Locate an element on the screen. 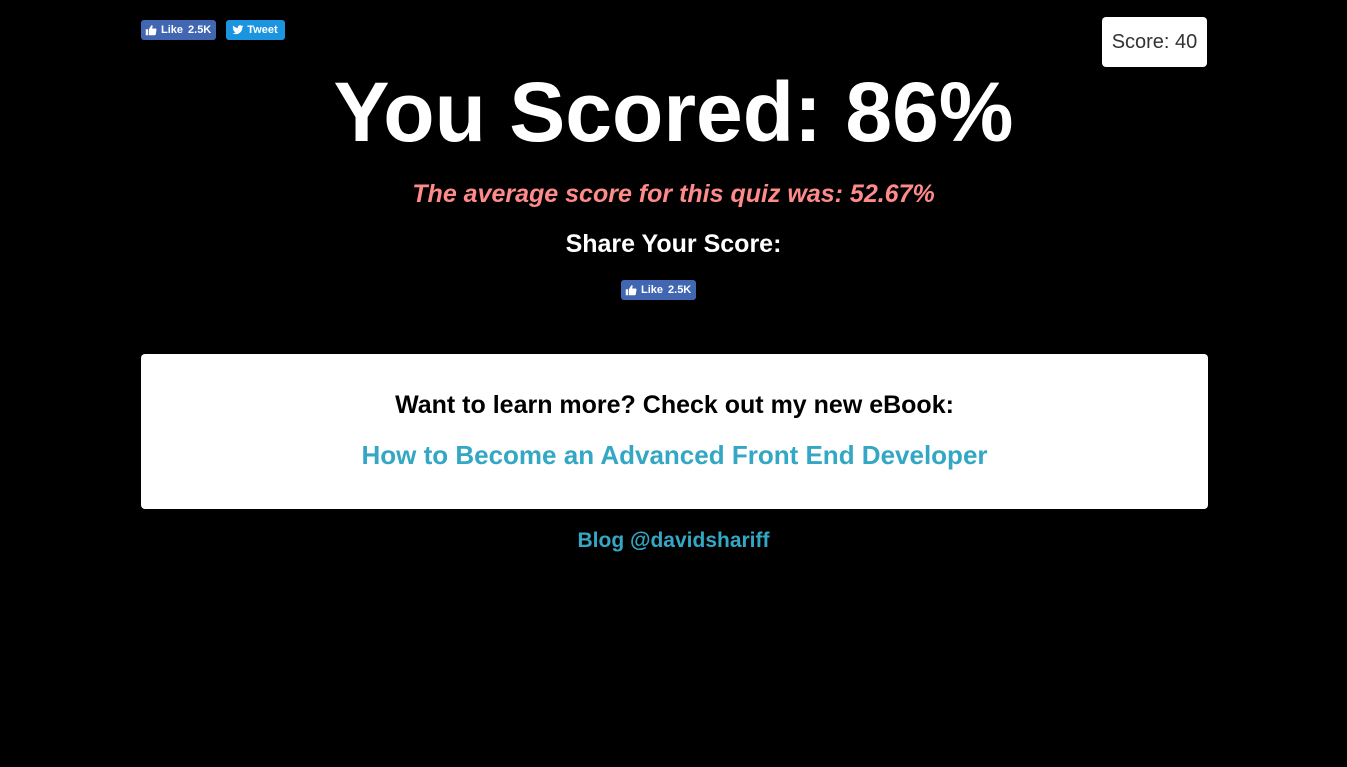 This screenshot has height=767, width=1347. share-like-container: Like 2.5K is located at coordinates (659, 290).